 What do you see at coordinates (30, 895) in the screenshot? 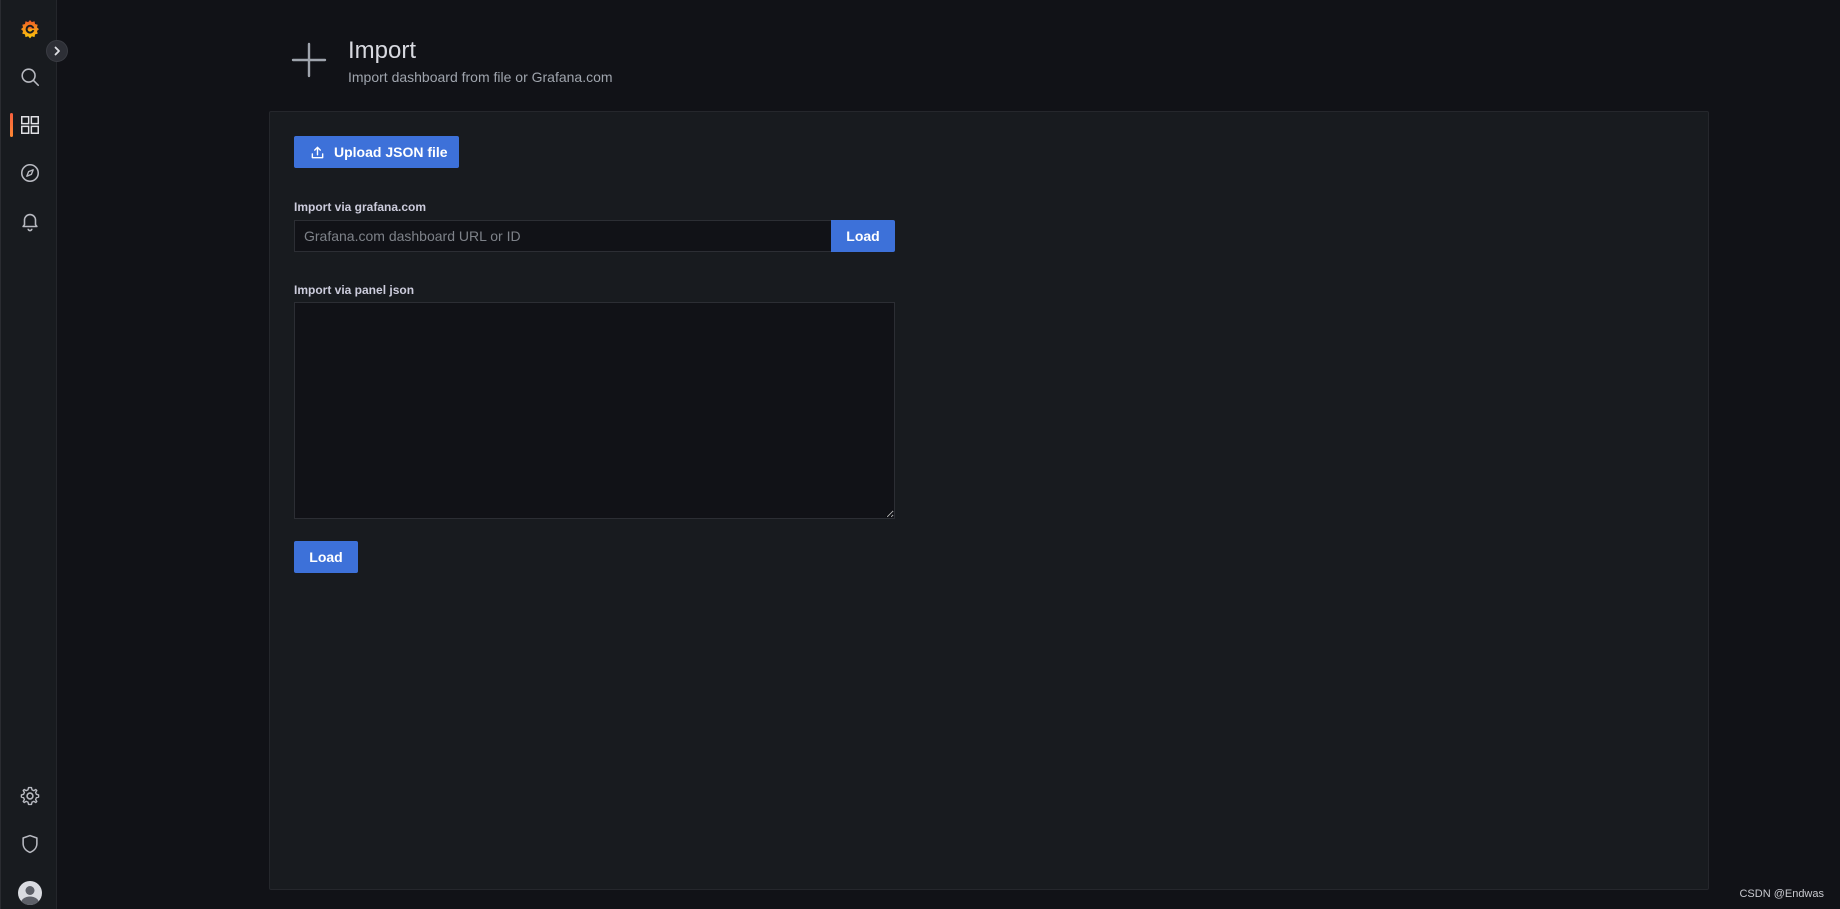
I see `avatar-icon` at bounding box center [30, 895].